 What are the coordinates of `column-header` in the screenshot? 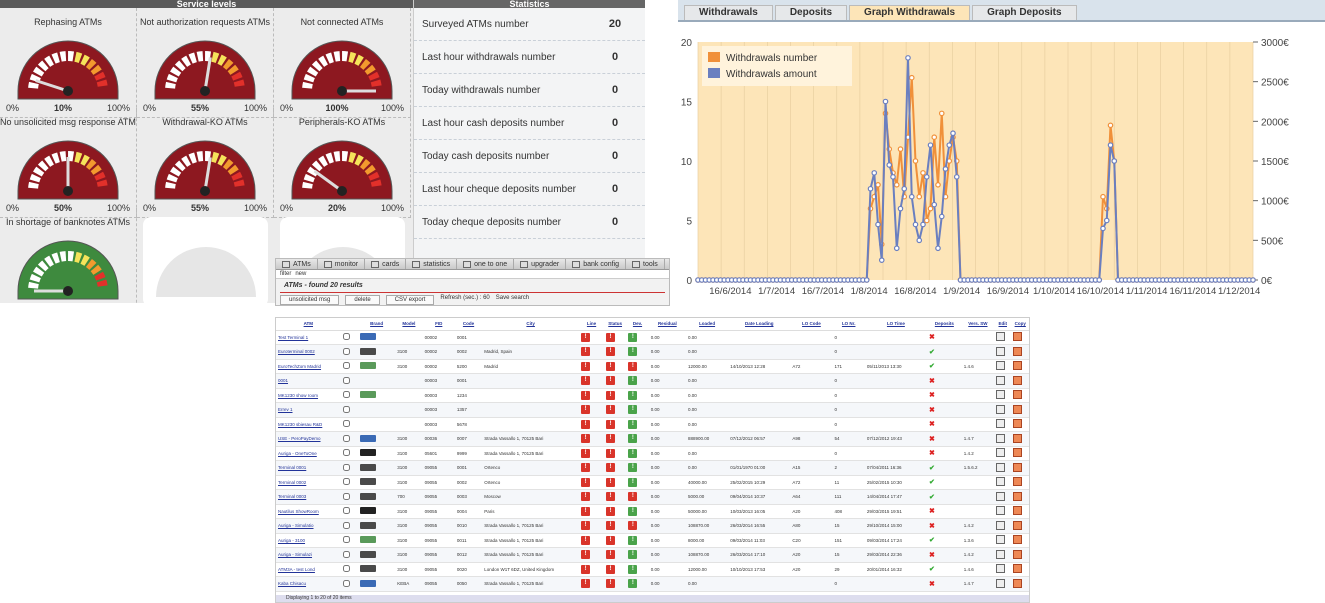 It's located at (349, 324).